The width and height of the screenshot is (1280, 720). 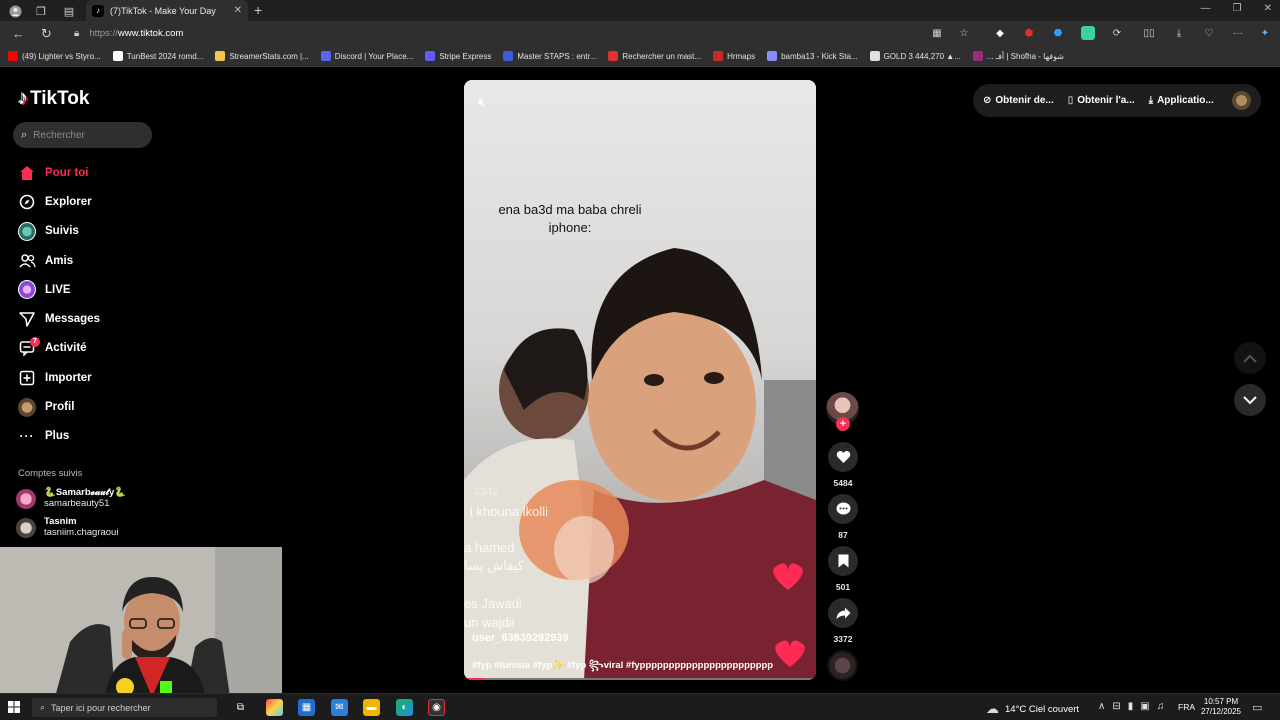 I want to click on comment-count: 87, so click(x=843, y=535).